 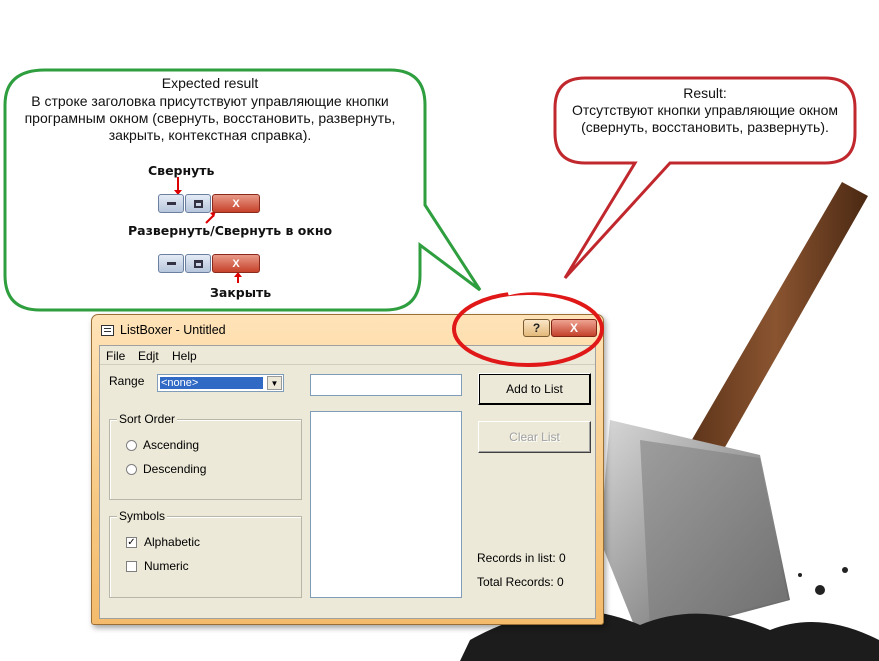 I want to click on chevron-down-icon: ▼, so click(x=274, y=383).